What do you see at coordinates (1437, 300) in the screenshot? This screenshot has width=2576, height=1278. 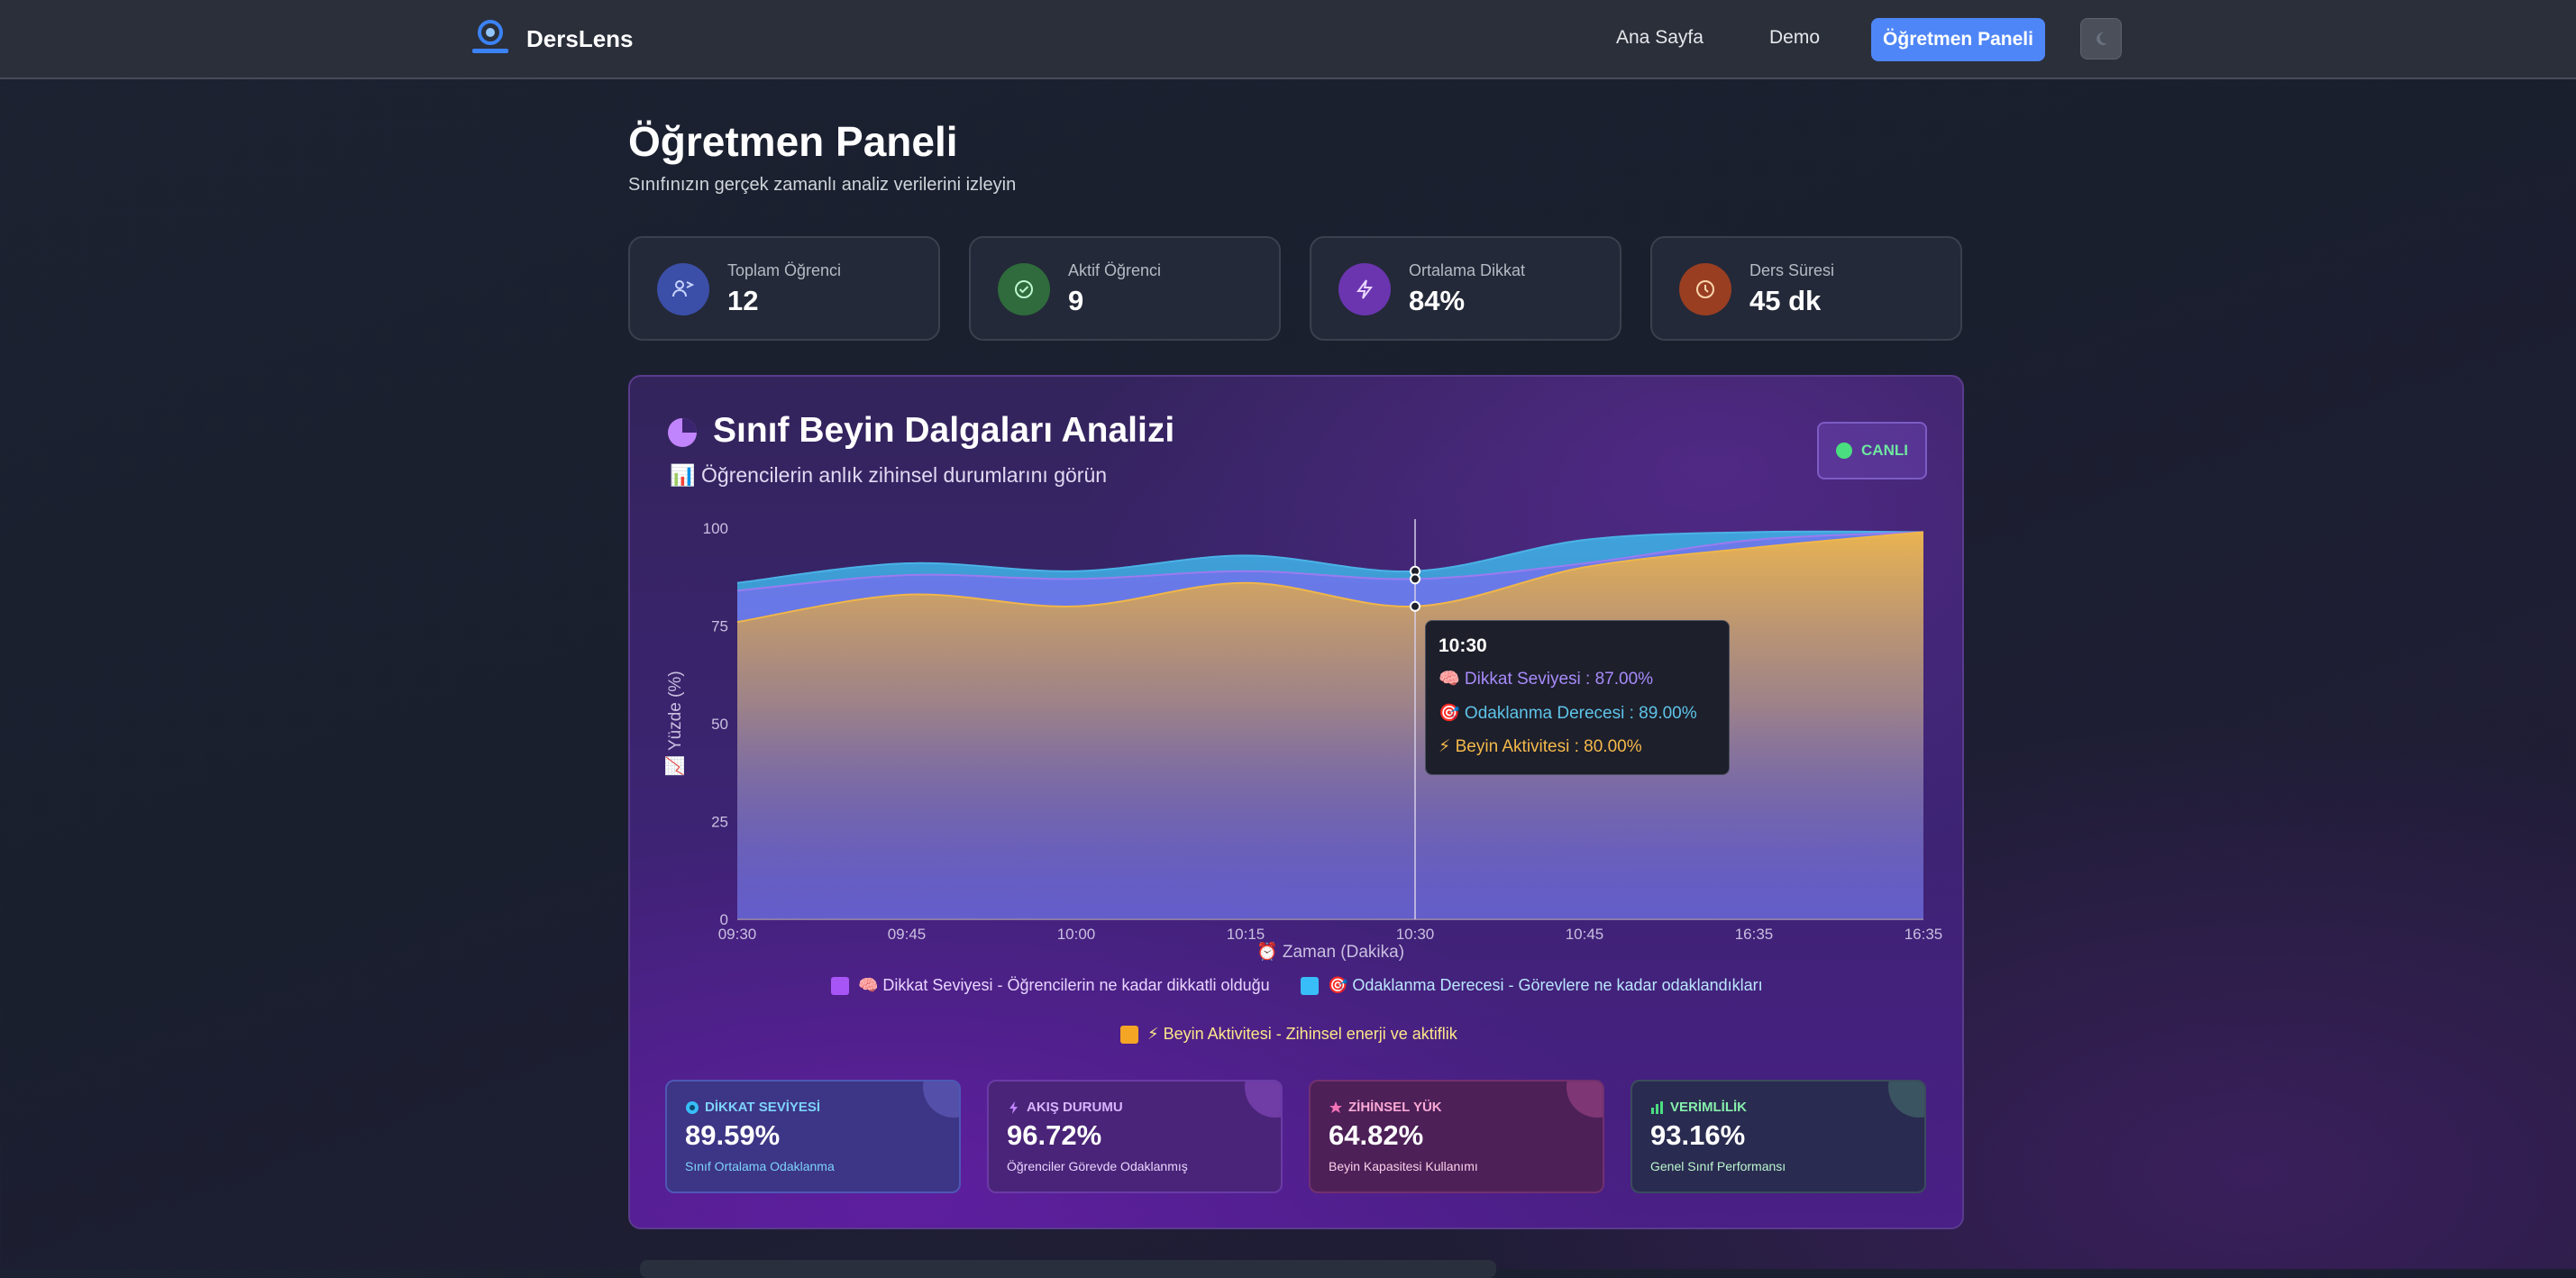 I see `stat-value: 84%` at bounding box center [1437, 300].